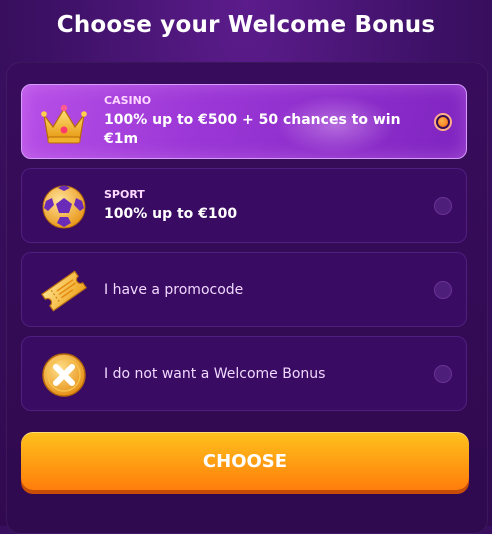  Describe the element at coordinates (124, 194) in the screenshot. I see `option-category: SPORT` at that location.